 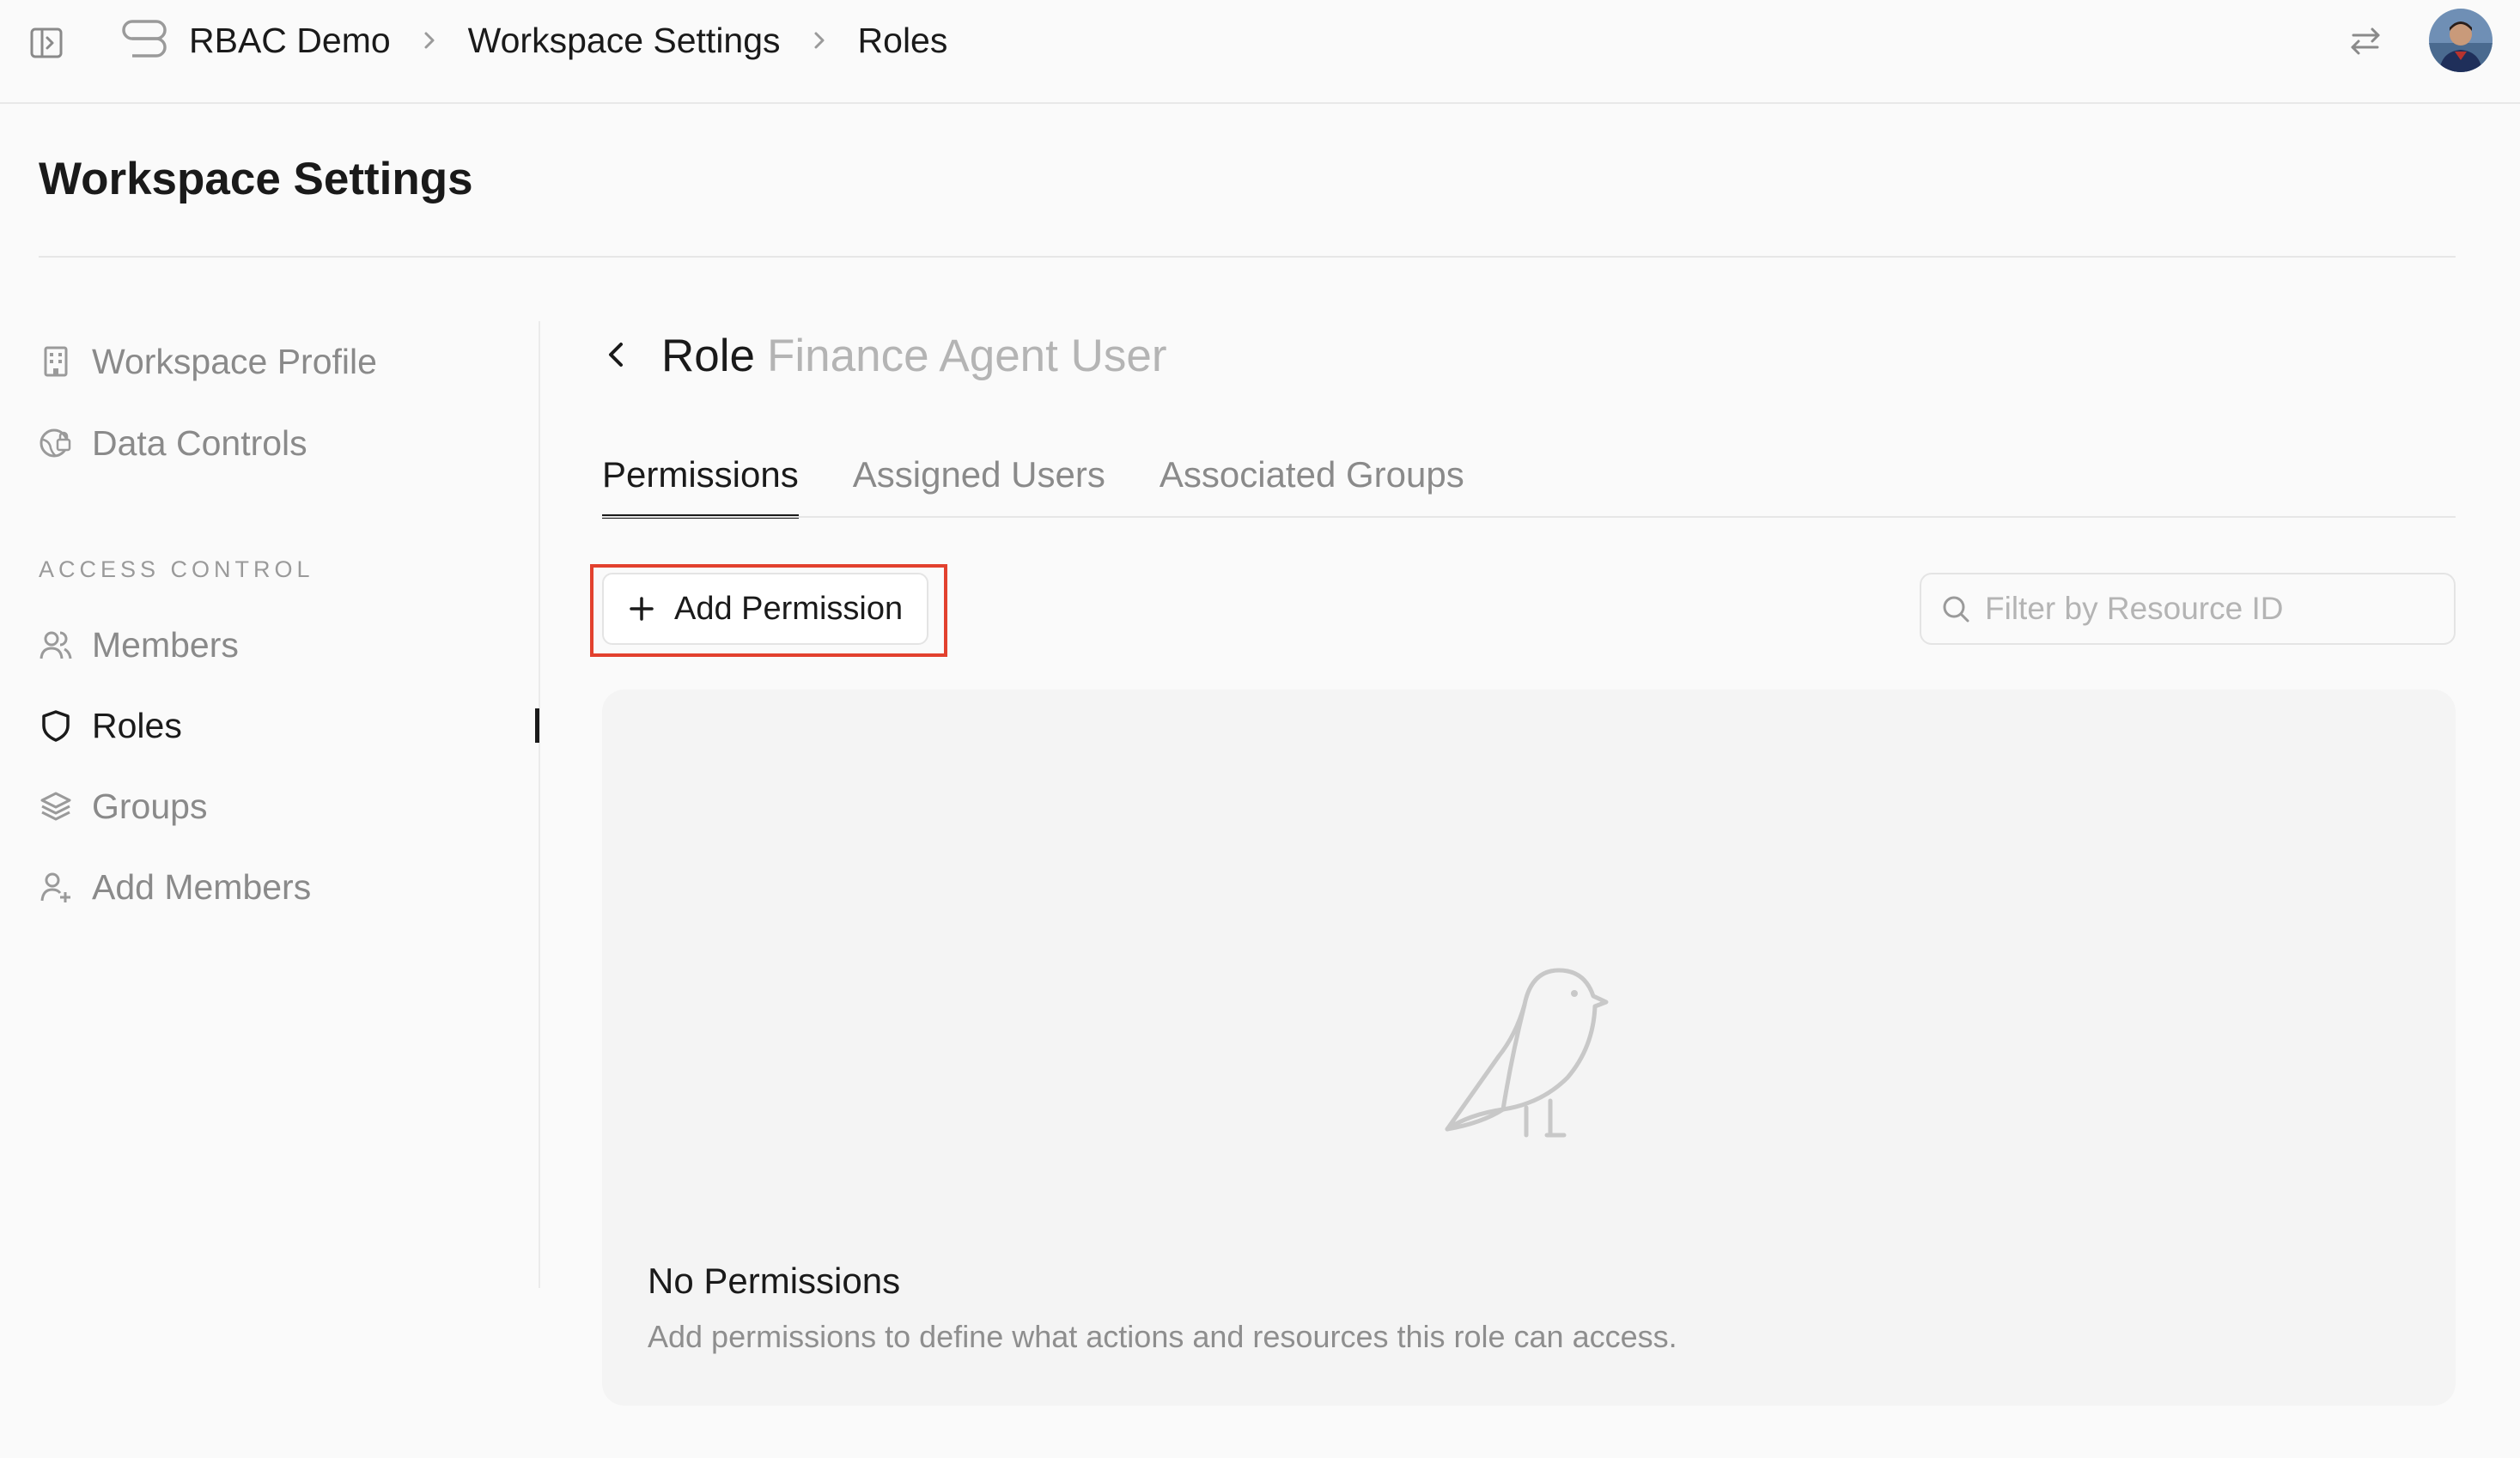 I want to click on add-permission-label: Add Permission, so click(x=789, y=608).